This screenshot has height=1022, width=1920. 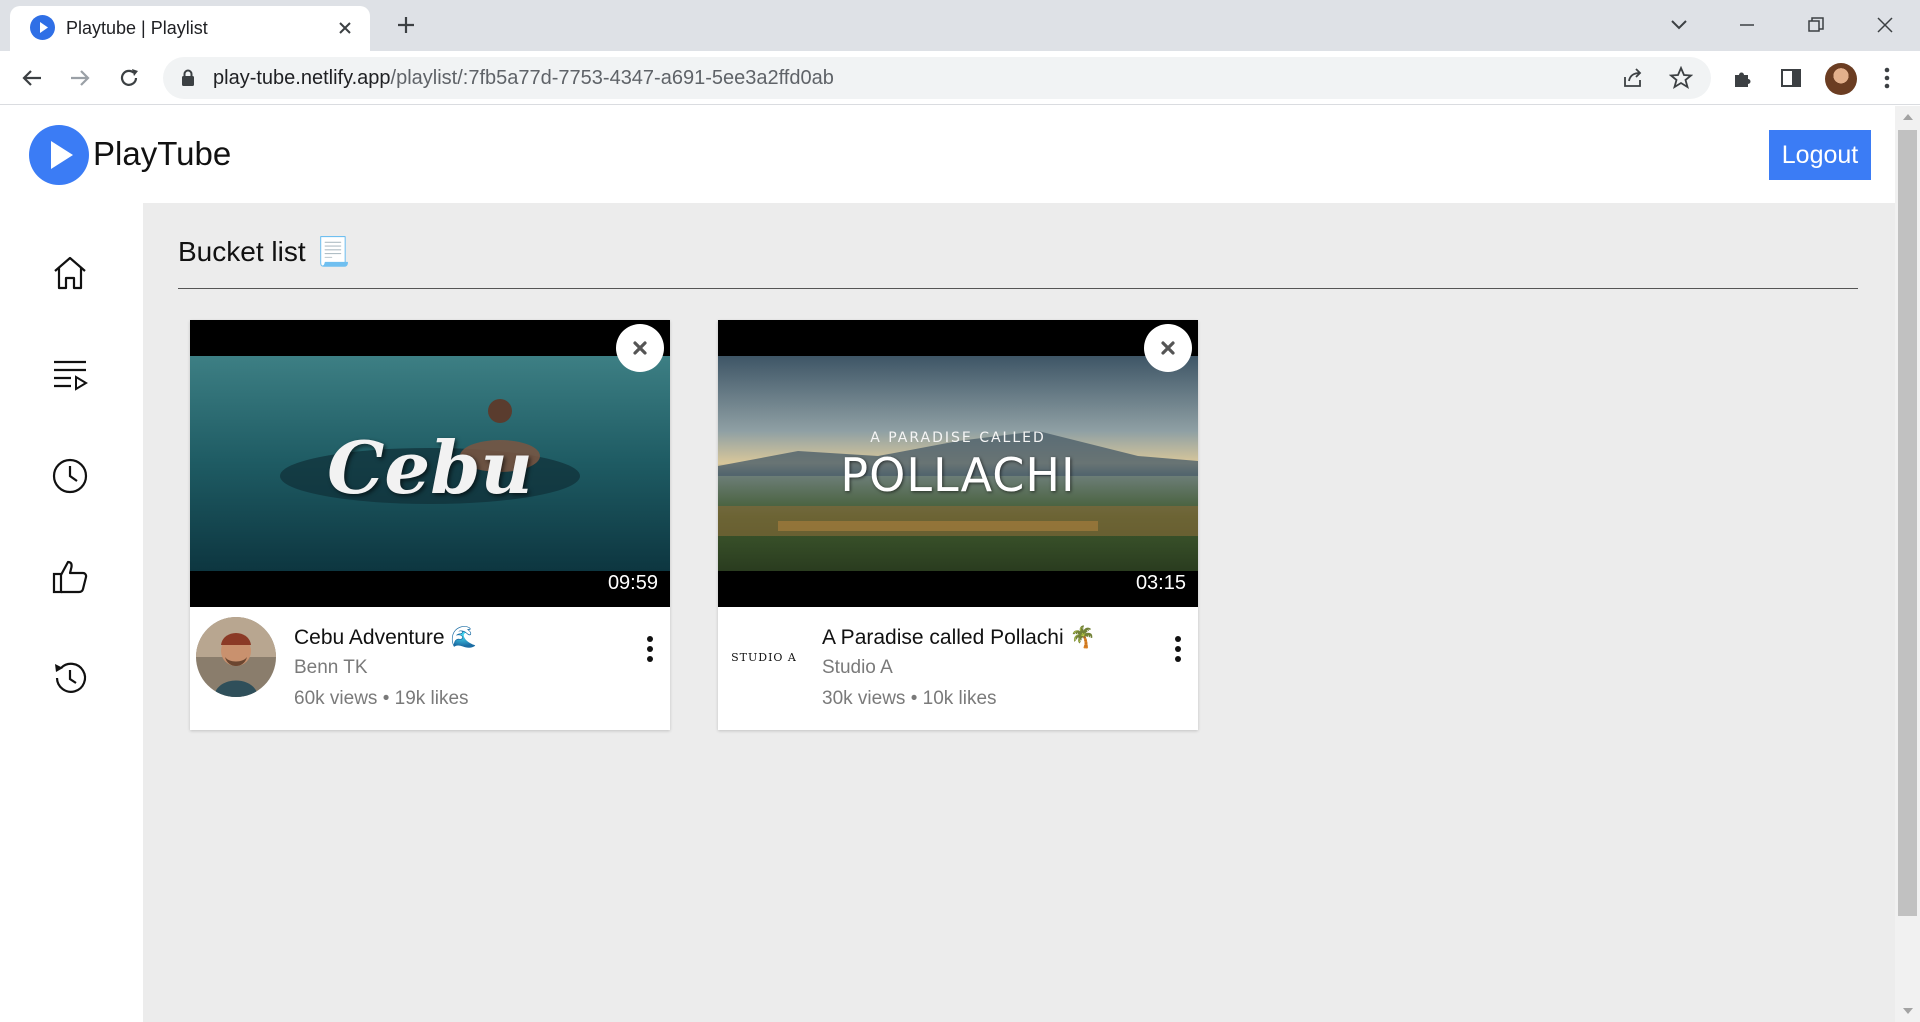 What do you see at coordinates (42, 27) in the screenshot?
I see `playtube-favicon-icon` at bounding box center [42, 27].